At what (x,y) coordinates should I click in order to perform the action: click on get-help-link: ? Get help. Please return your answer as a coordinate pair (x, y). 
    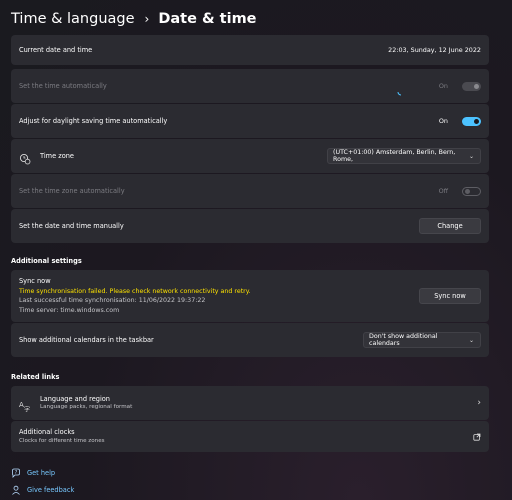
    Looking at the image, I should click on (33, 473).